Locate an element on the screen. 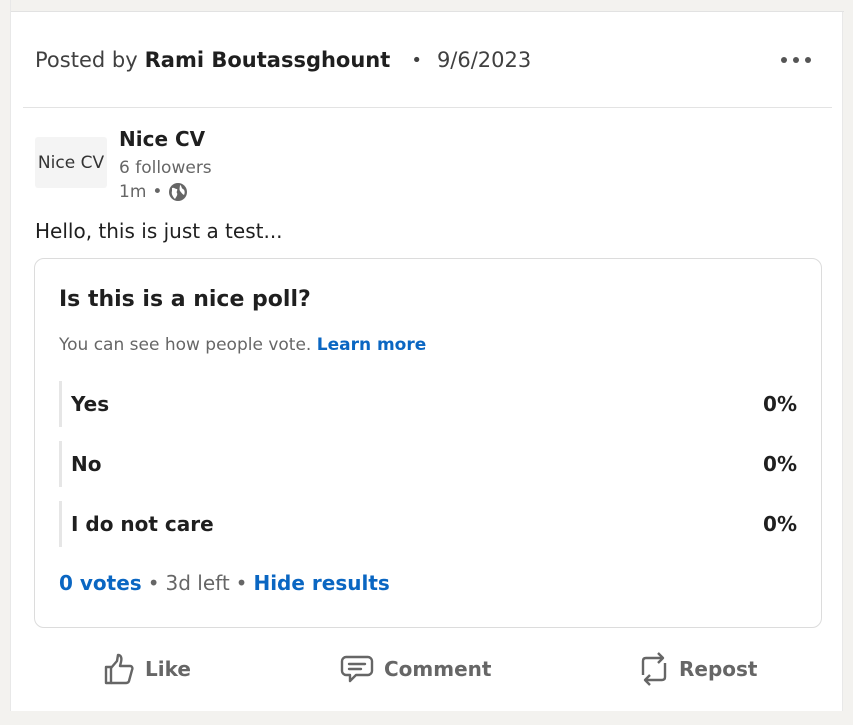 This screenshot has height=725, width=853. more-options-button is located at coordinates (796, 60).